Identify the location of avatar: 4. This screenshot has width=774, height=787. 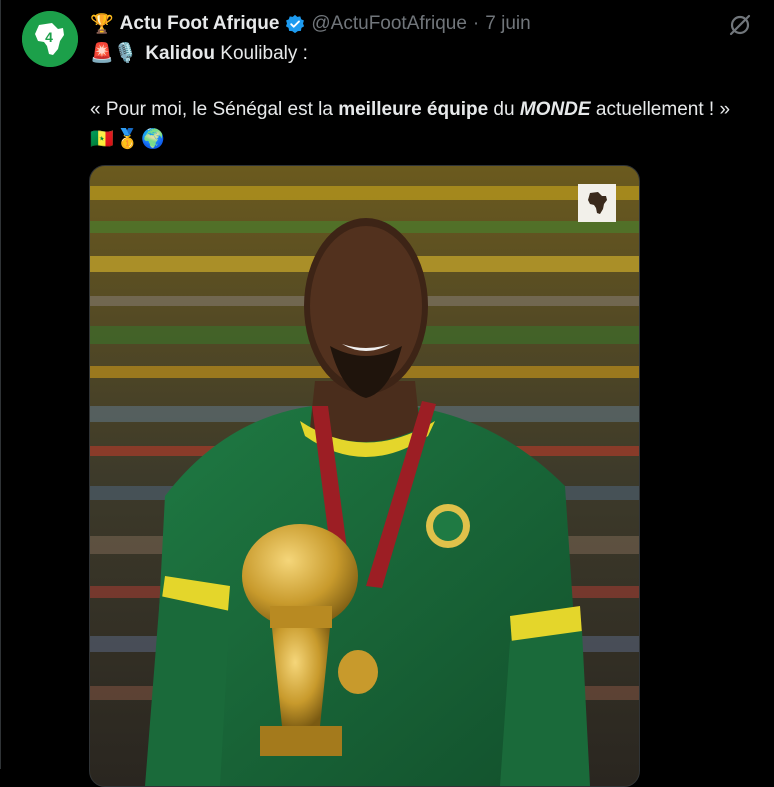
(50, 39).